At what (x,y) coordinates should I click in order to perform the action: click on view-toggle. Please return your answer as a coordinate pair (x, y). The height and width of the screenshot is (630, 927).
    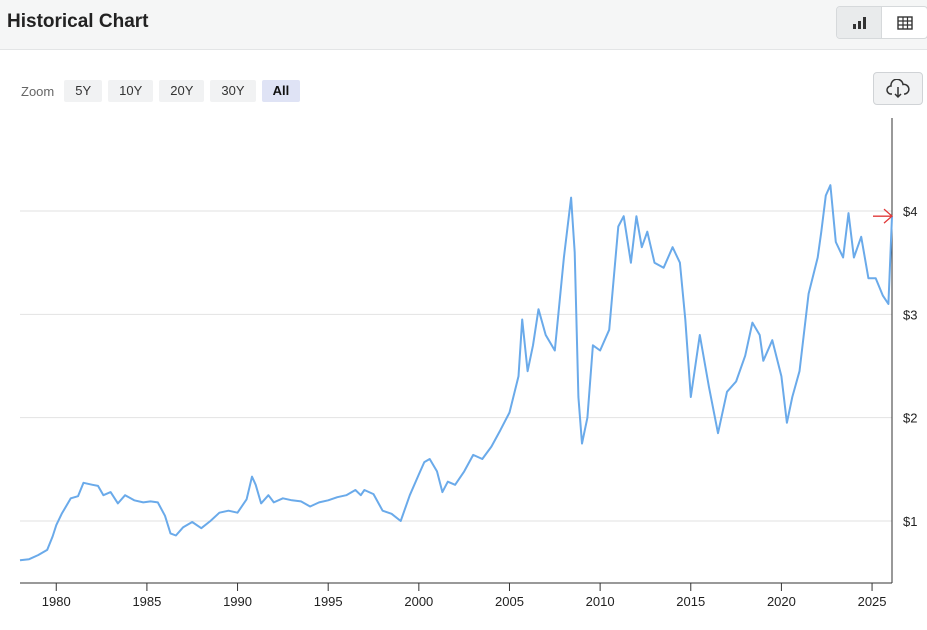
    Looking at the image, I should click on (881, 22).